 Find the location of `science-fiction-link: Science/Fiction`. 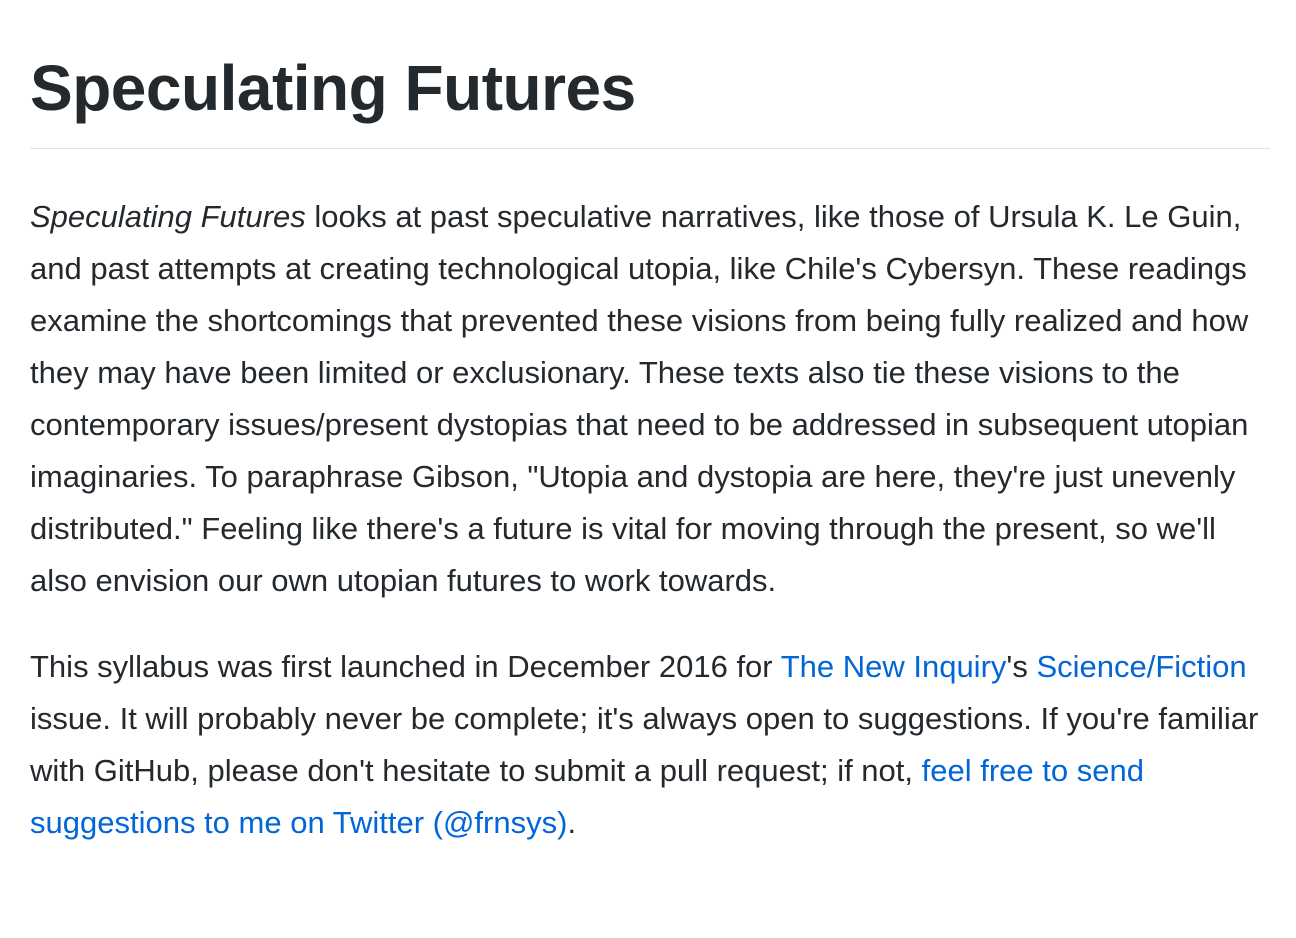

science-fiction-link: Science/Fiction is located at coordinates (1141, 666).